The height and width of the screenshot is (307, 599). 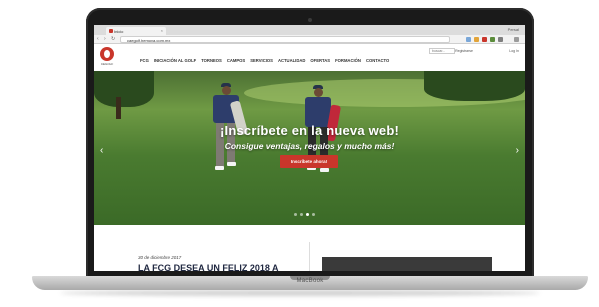 What do you see at coordinates (310, 20) in the screenshot?
I see `camera-icon` at bounding box center [310, 20].